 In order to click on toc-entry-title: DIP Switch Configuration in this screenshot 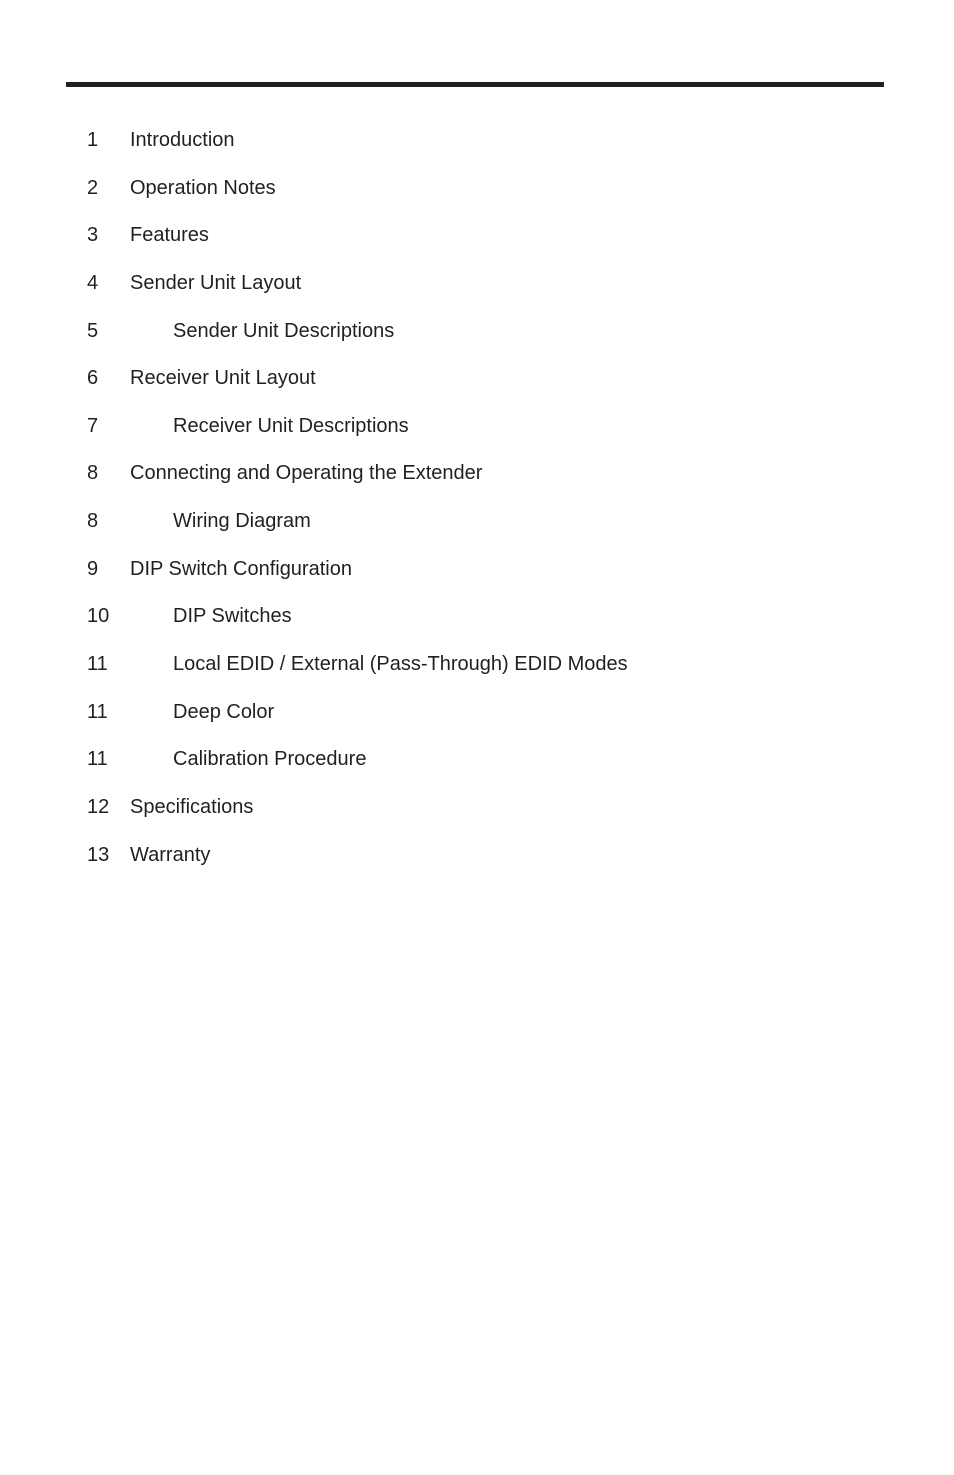, I will do `click(241, 569)`.